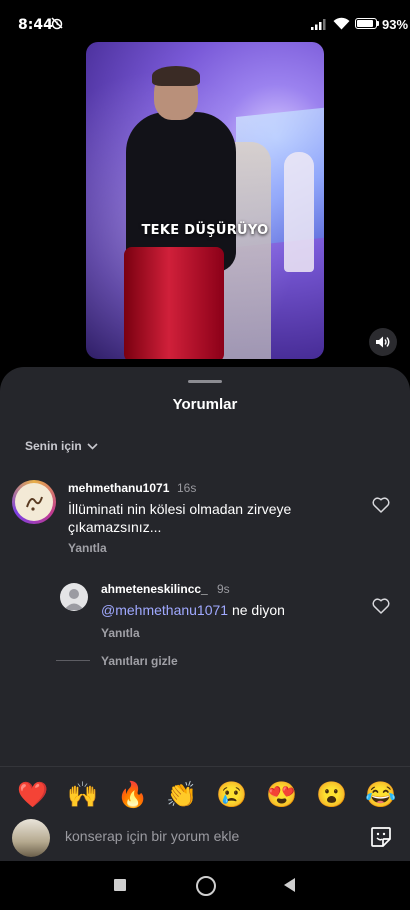 This screenshot has height=910, width=410. What do you see at coordinates (281, 795) in the screenshot?
I see `emoji-heart-eyes: 😍` at bounding box center [281, 795].